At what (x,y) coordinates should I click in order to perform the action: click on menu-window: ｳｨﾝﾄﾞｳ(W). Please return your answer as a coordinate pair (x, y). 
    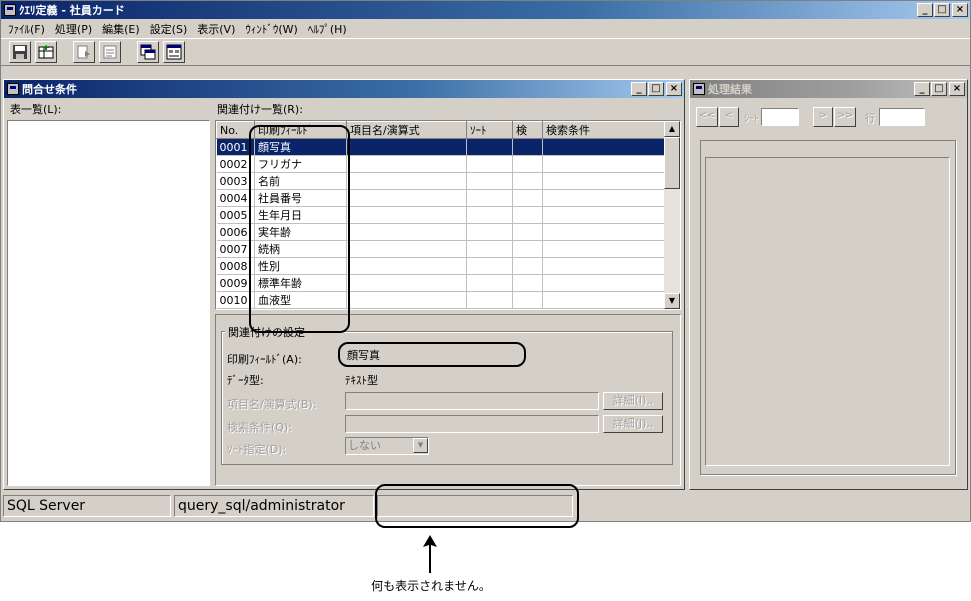
    Looking at the image, I should click on (271, 29).